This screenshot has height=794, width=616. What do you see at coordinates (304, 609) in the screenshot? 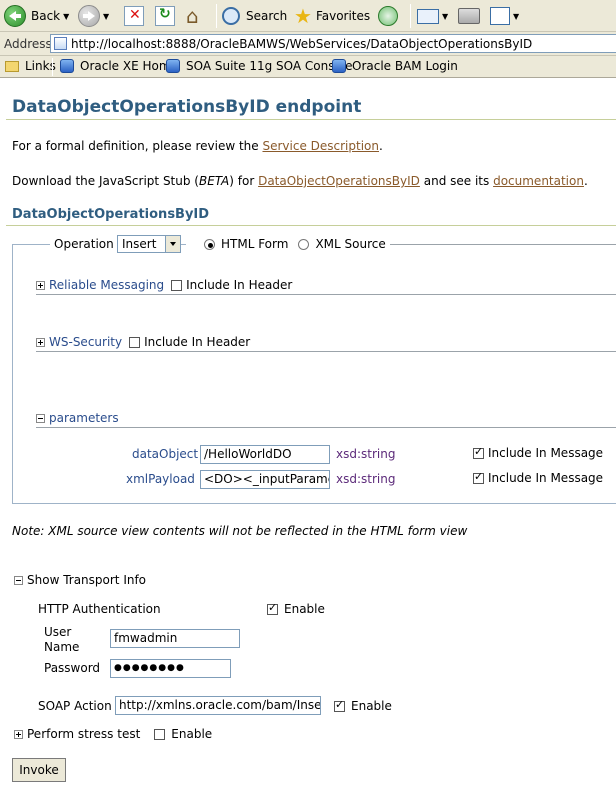
I see `http-auth-enable-label: Enable` at bounding box center [304, 609].